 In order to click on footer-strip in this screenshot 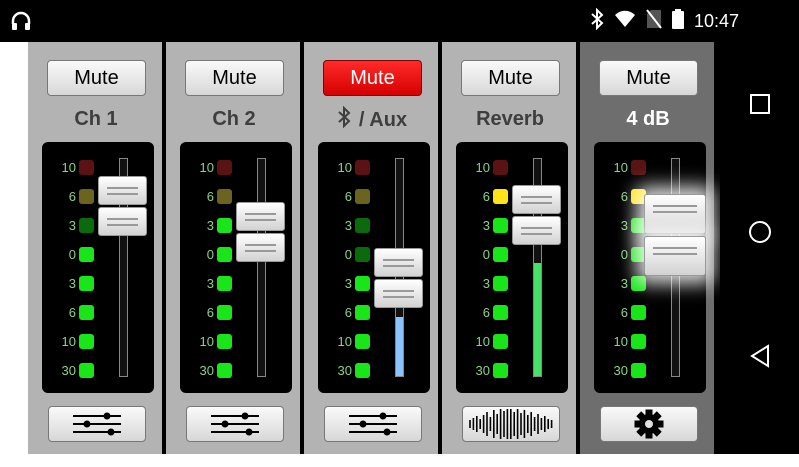, I will do `click(399, 460)`.